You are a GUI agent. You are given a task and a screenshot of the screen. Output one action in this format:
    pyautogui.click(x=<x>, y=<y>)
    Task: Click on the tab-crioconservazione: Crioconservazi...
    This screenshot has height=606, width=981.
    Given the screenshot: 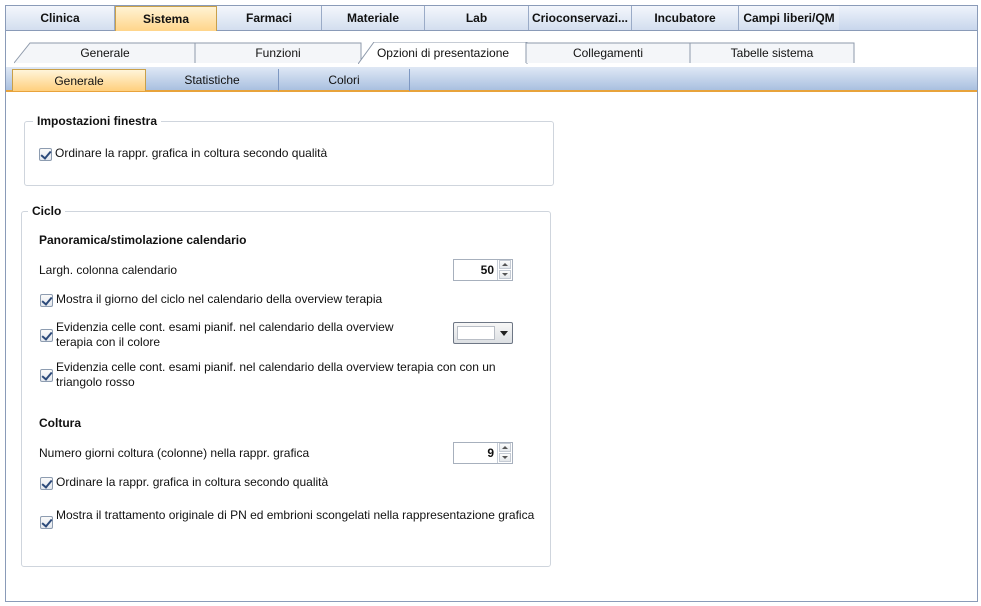 What is the action you would take?
    pyautogui.click(x=580, y=18)
    